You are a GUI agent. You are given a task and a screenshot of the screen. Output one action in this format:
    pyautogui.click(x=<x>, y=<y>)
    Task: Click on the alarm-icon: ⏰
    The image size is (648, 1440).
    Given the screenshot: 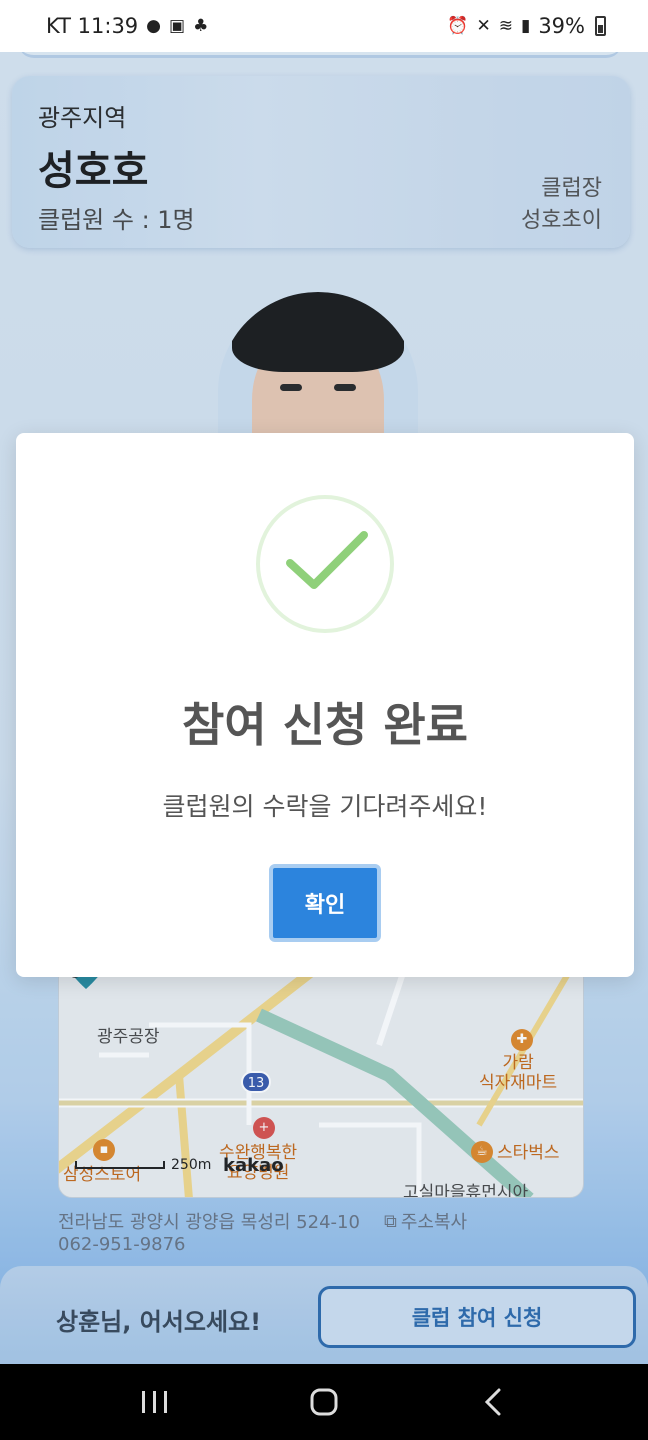 What is the action you would take?
    pyautogui.click(x=458, y=26)
    